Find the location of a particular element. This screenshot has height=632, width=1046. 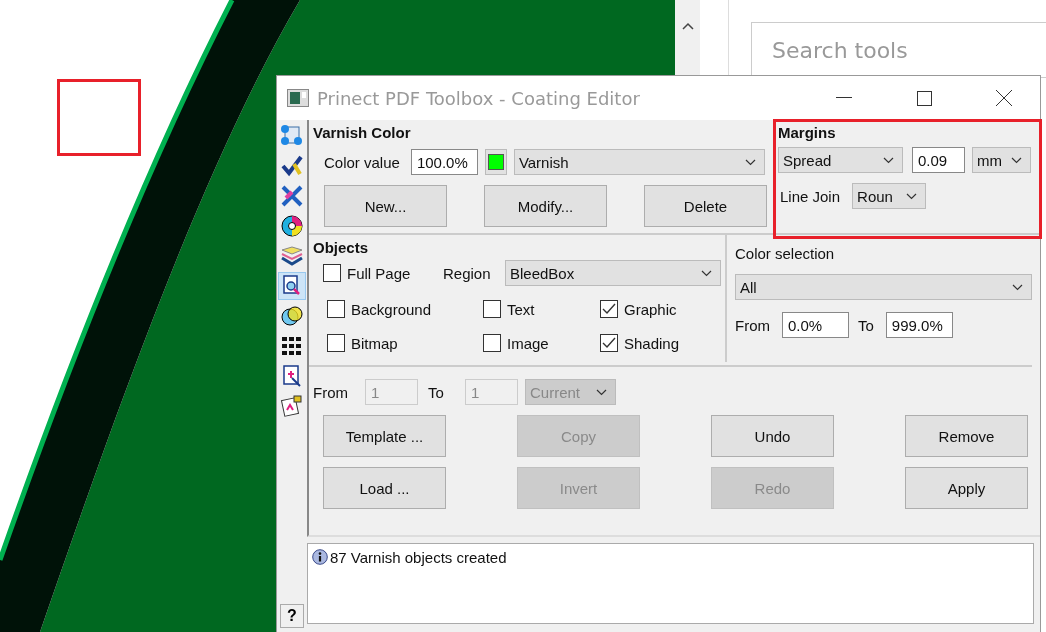

checkbox-label: Full Page is located at coordinates (379, 273).